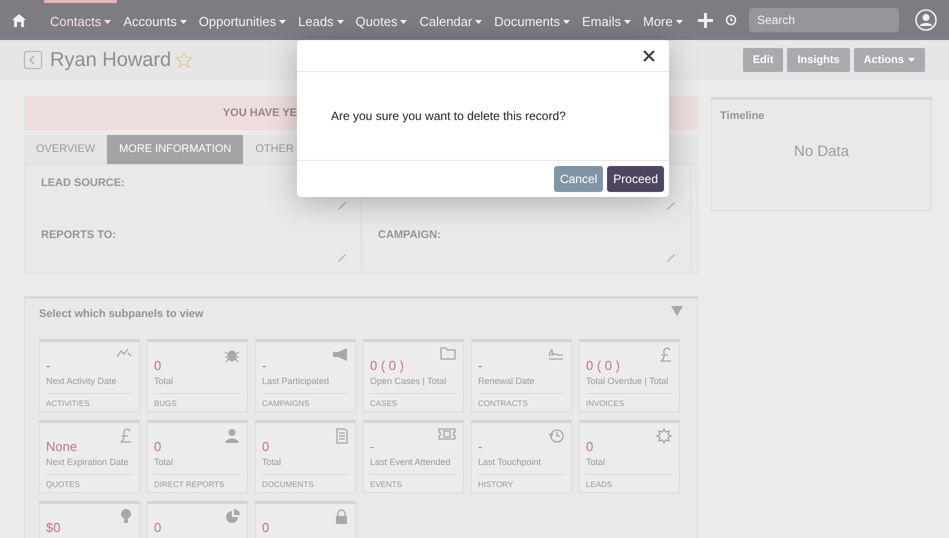 The image size is (949, 538). I want to click on field-label: LEAD SOURCE:, so click(83, 183).